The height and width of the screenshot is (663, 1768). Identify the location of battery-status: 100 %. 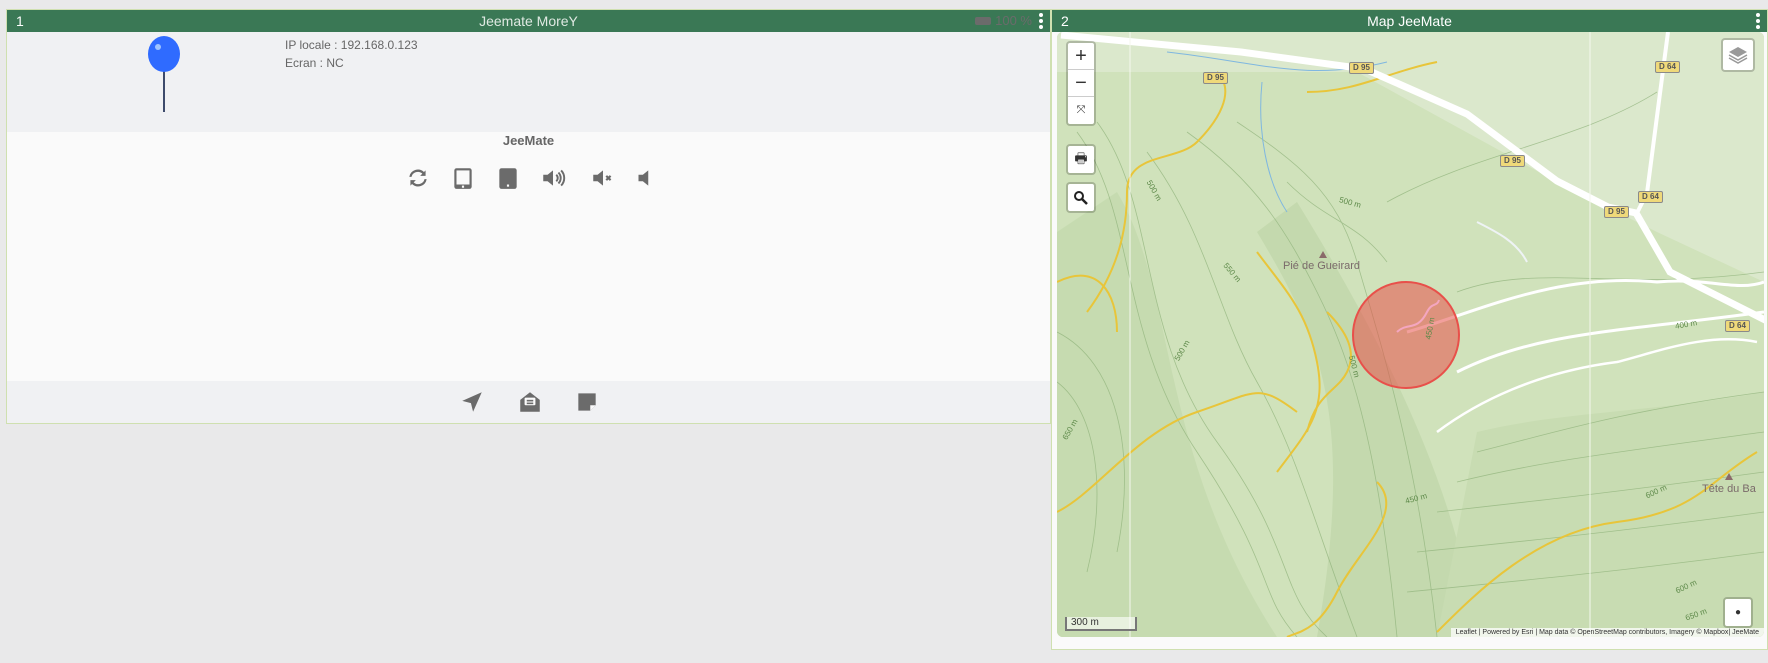
(1003, 20).